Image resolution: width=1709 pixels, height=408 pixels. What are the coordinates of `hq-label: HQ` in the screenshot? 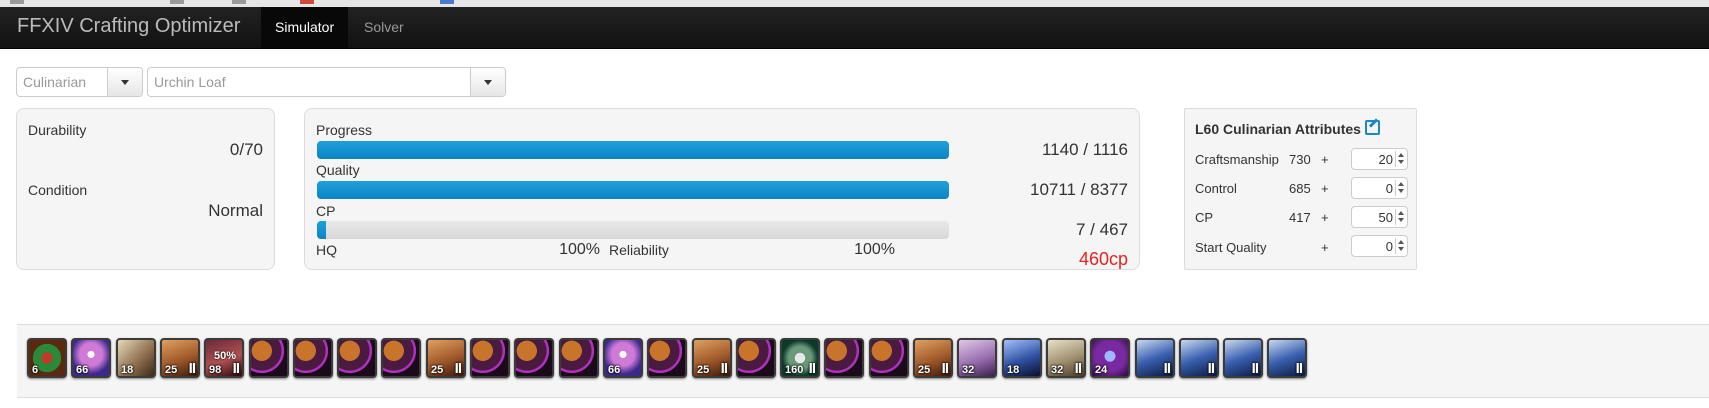 It's located at (326, 250).